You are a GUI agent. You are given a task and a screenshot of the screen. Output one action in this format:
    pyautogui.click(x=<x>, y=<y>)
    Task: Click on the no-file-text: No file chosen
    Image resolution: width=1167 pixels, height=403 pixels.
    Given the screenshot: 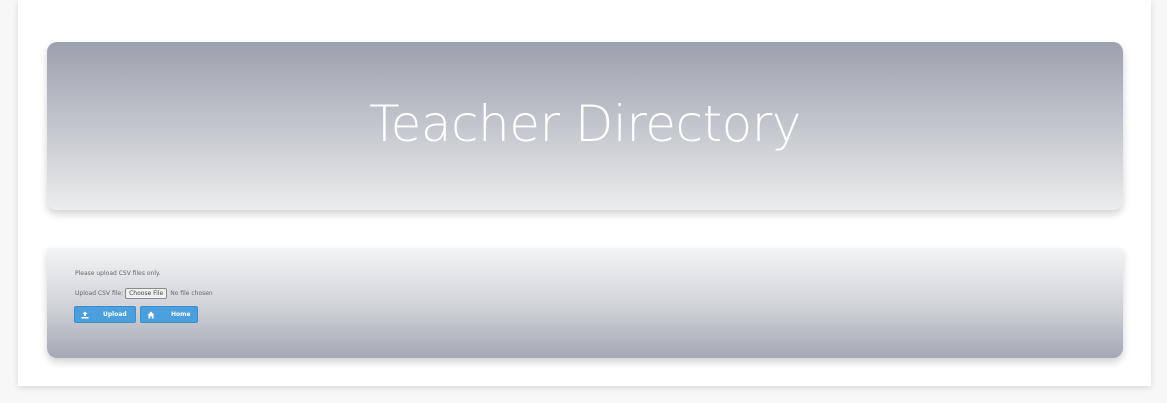 What is the action you would take?
    pyautogui.click(x=191, y=293)
    